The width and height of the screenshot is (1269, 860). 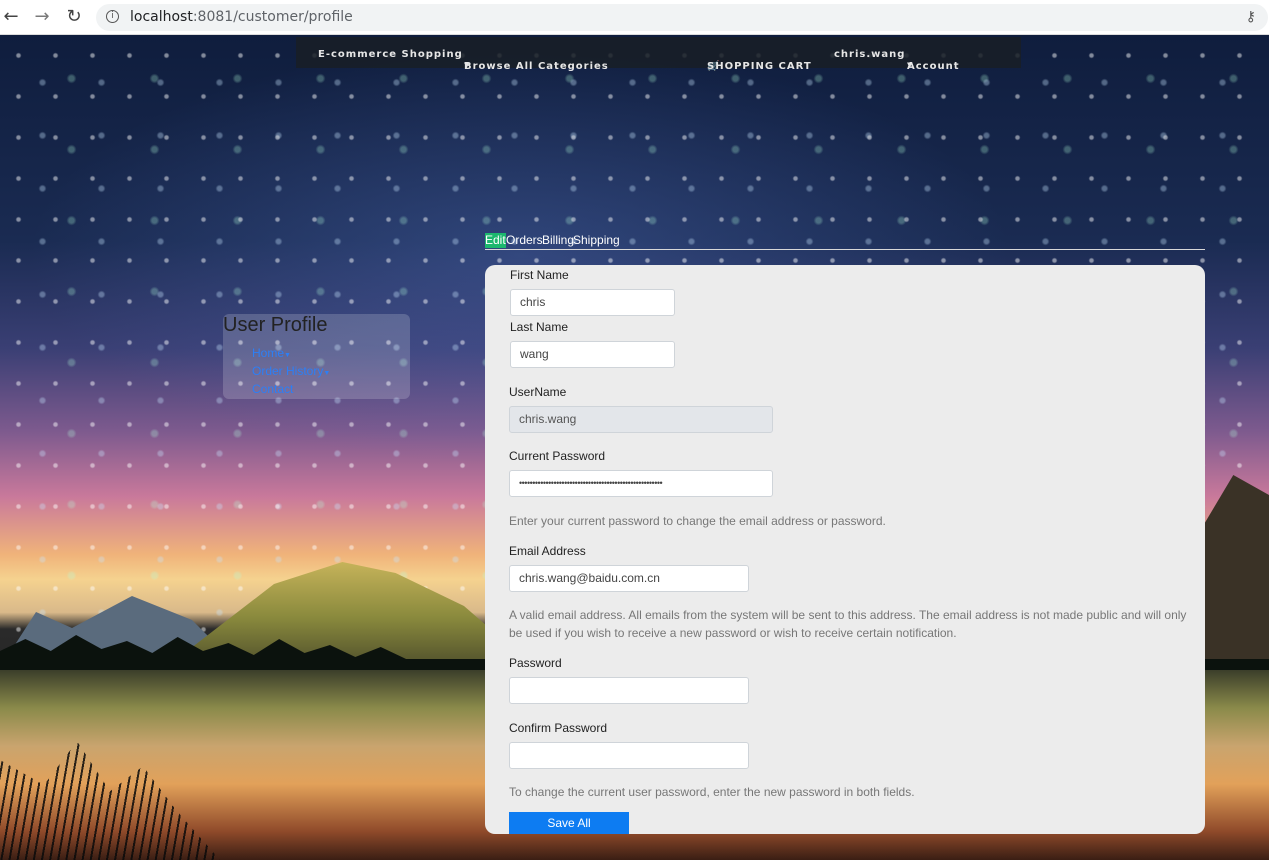 I want to click on address-bar: i localhost:8081/customer/profile ⚷, so click(x=682, y=17).